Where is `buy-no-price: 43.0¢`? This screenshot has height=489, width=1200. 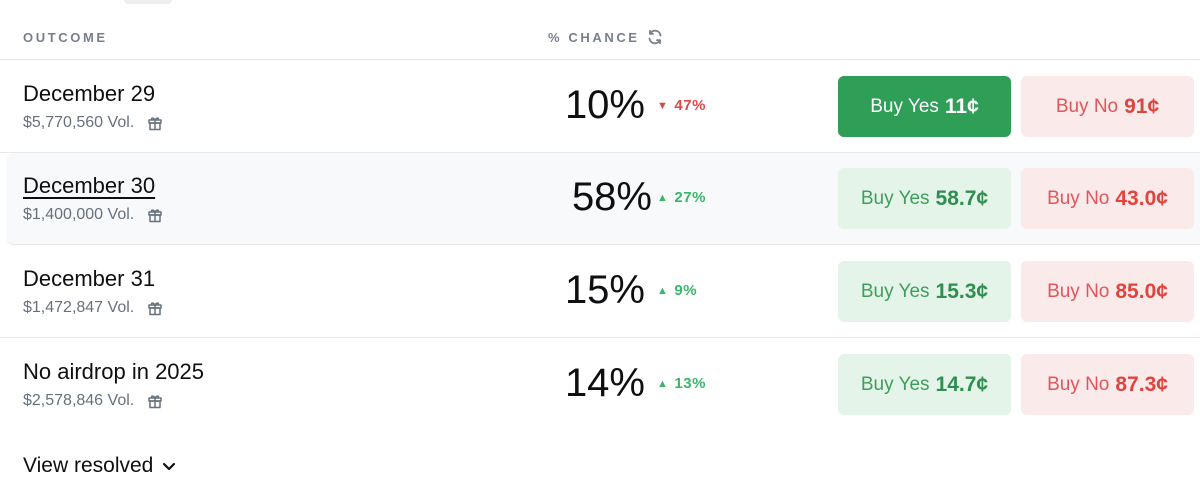 buy-no-price: 43.0¢ is located at coordinates (1141, 198).